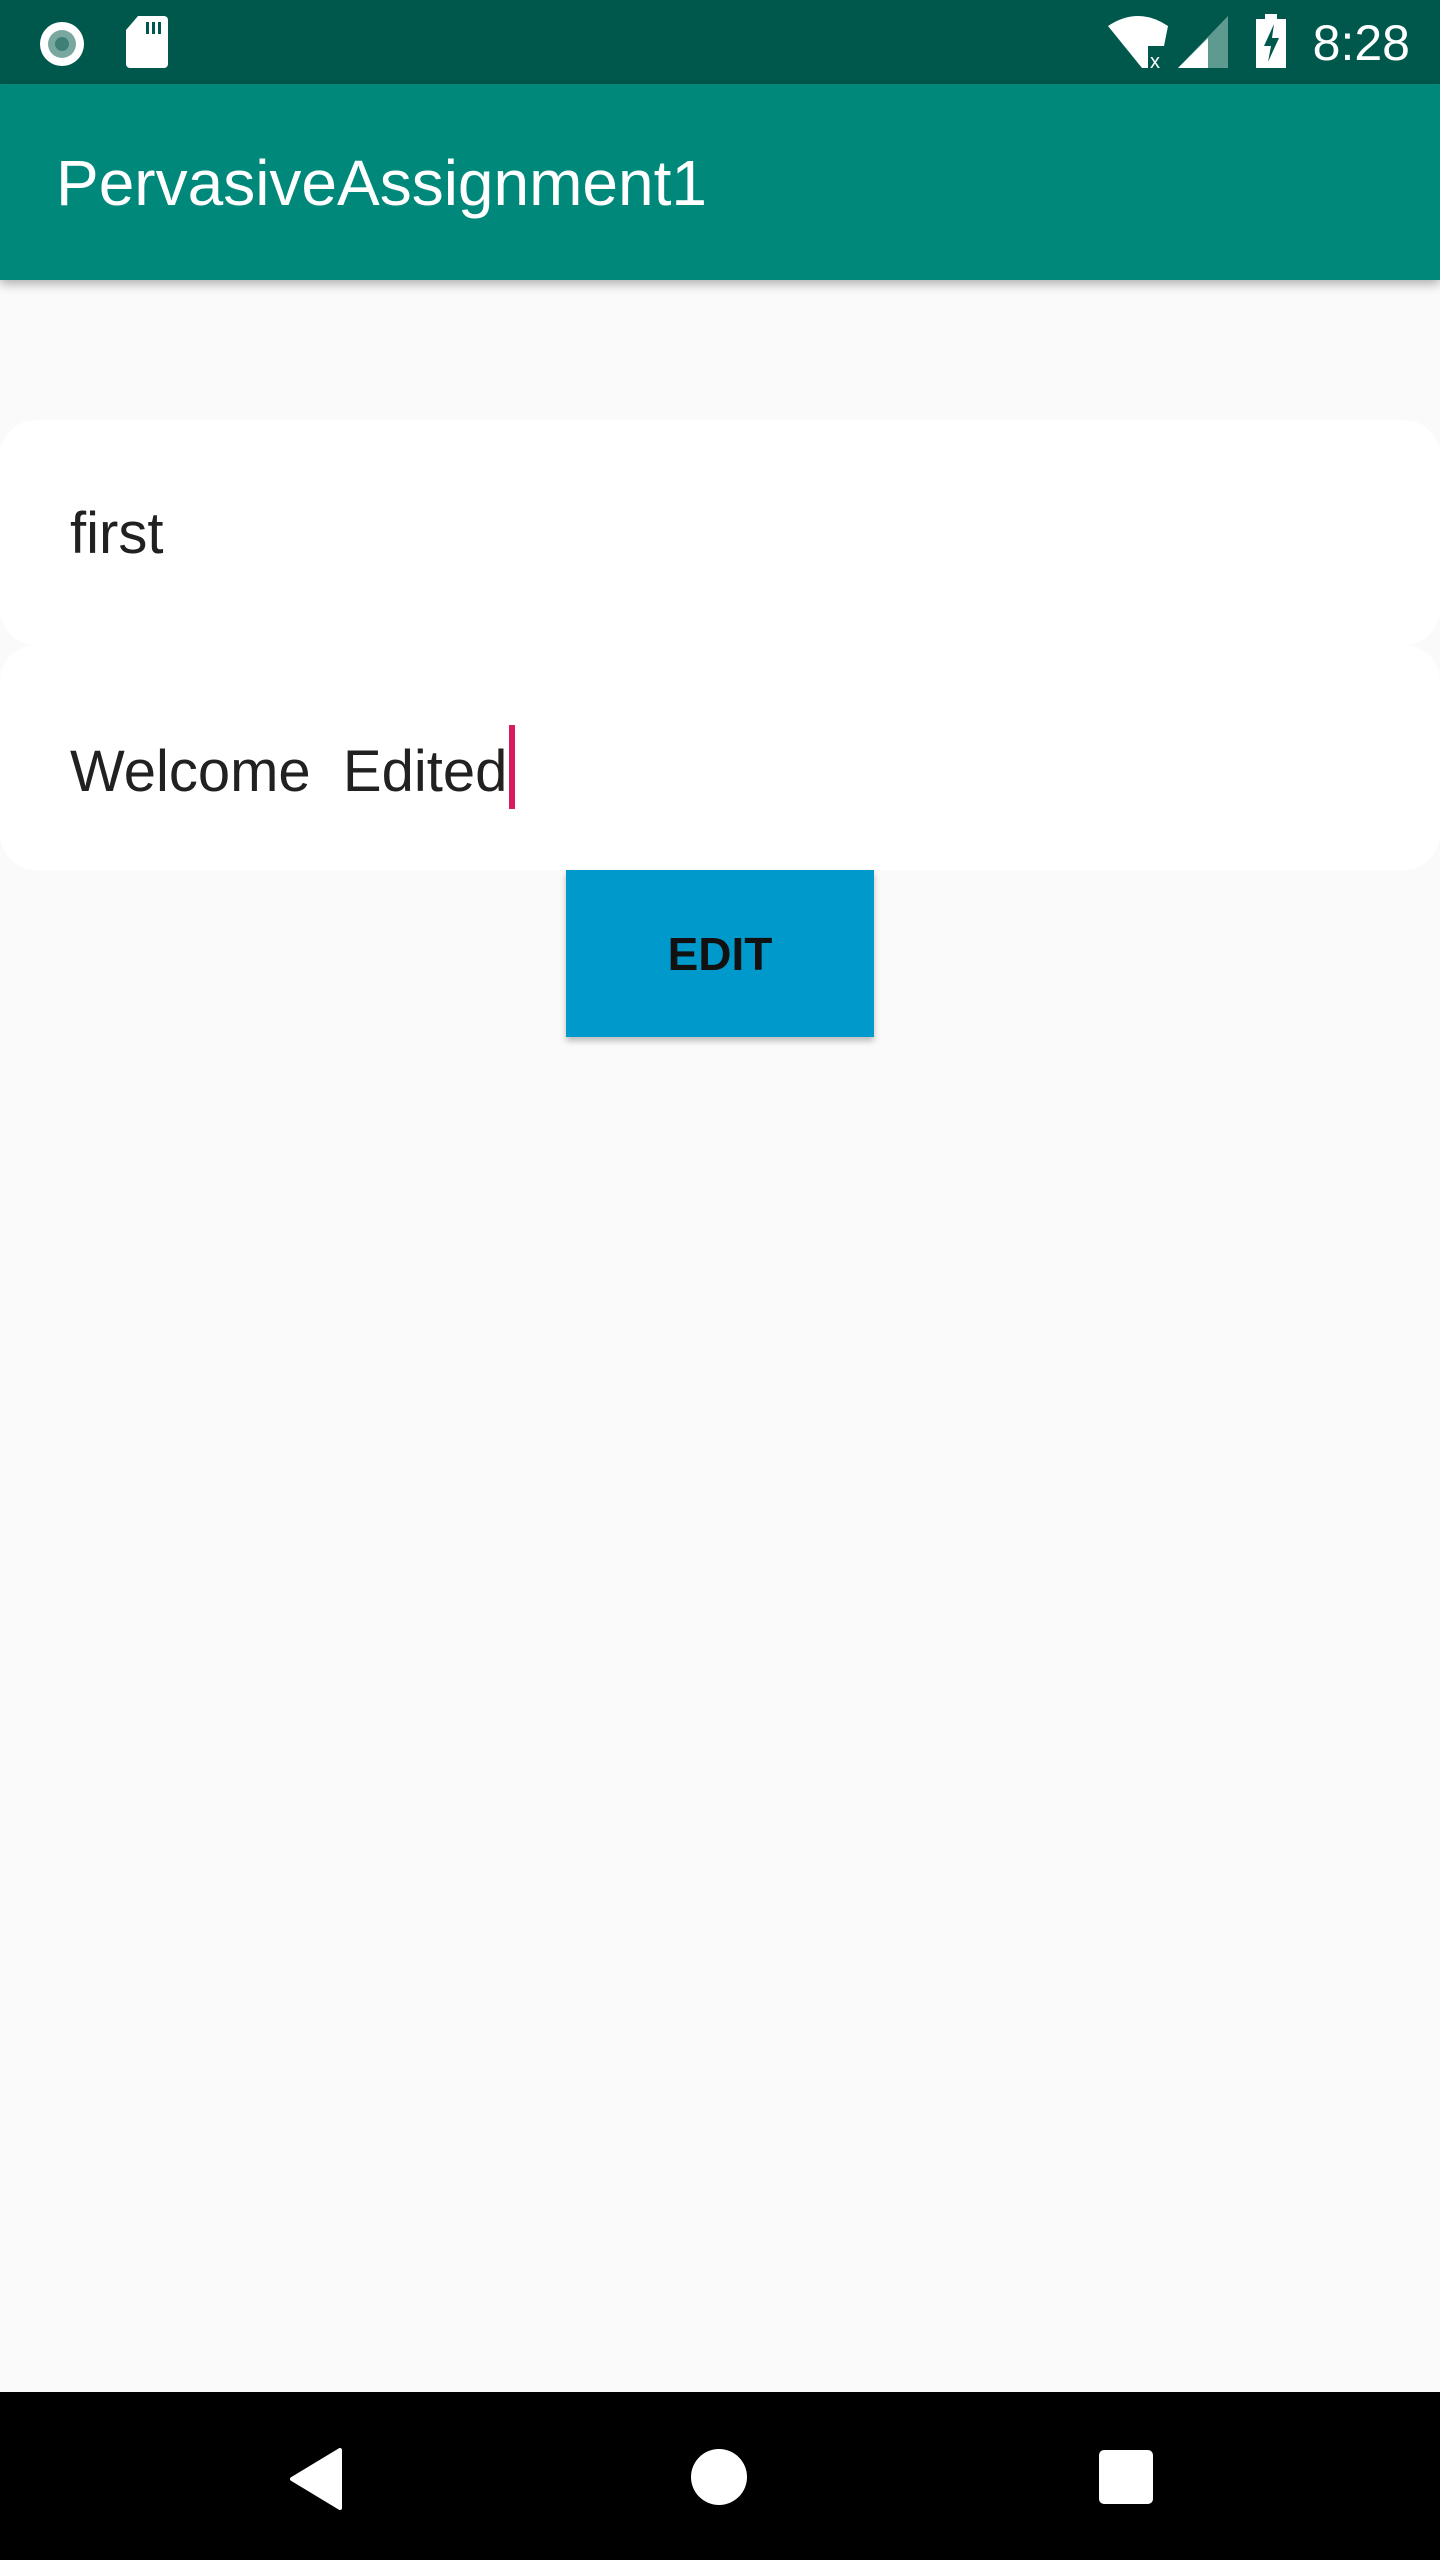  What do you see at coordinates (117, 533) in the screenshot?
I see `first-field-value: first` at bounding box center [117, 533].